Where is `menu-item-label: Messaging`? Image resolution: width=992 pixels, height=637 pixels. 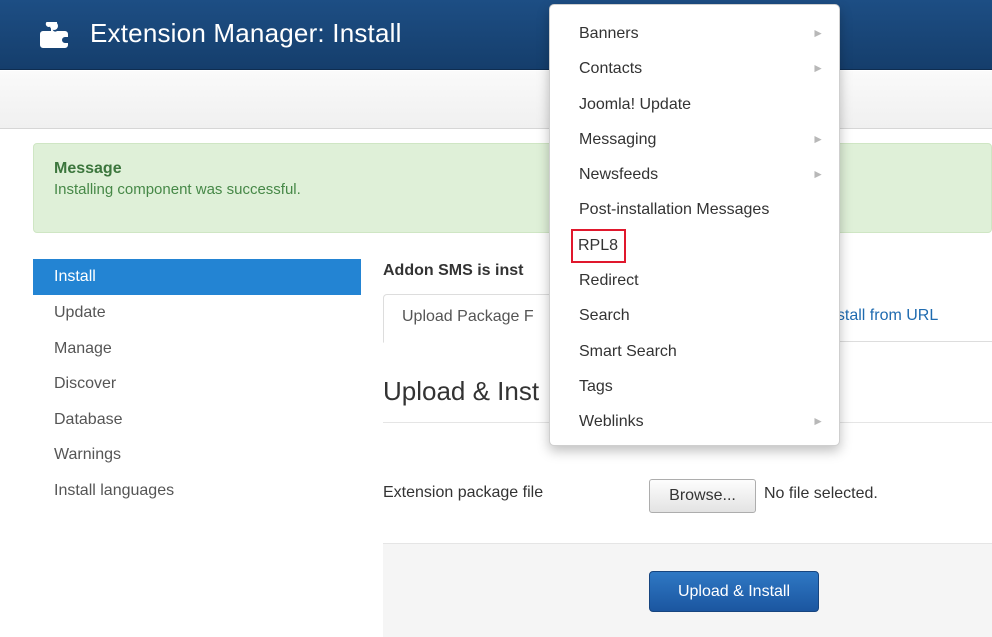
menu-item-label: Messaging is located at coordinates (618, 139).